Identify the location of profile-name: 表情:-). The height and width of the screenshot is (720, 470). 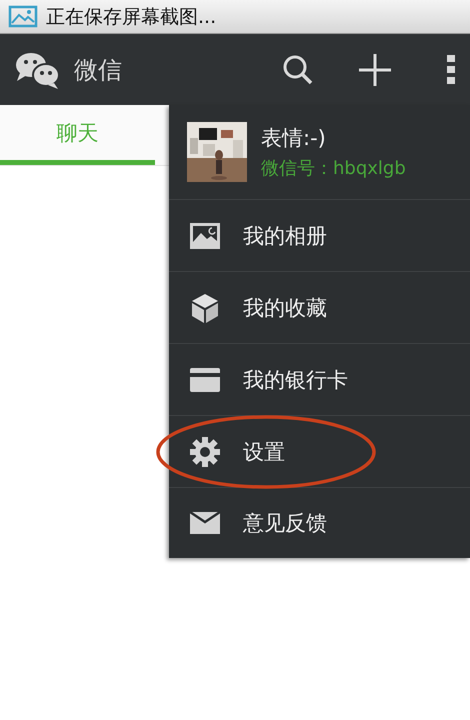
(294, 138).